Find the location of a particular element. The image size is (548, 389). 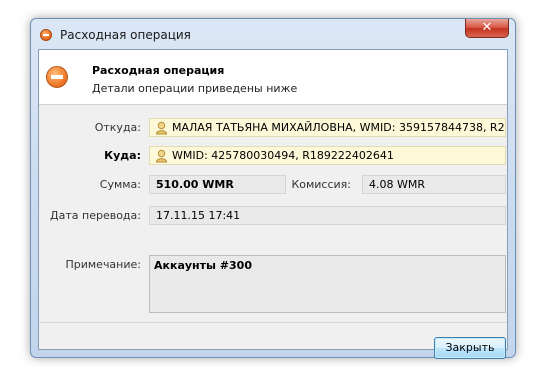

app-icon is located at coordinates (46, 35).